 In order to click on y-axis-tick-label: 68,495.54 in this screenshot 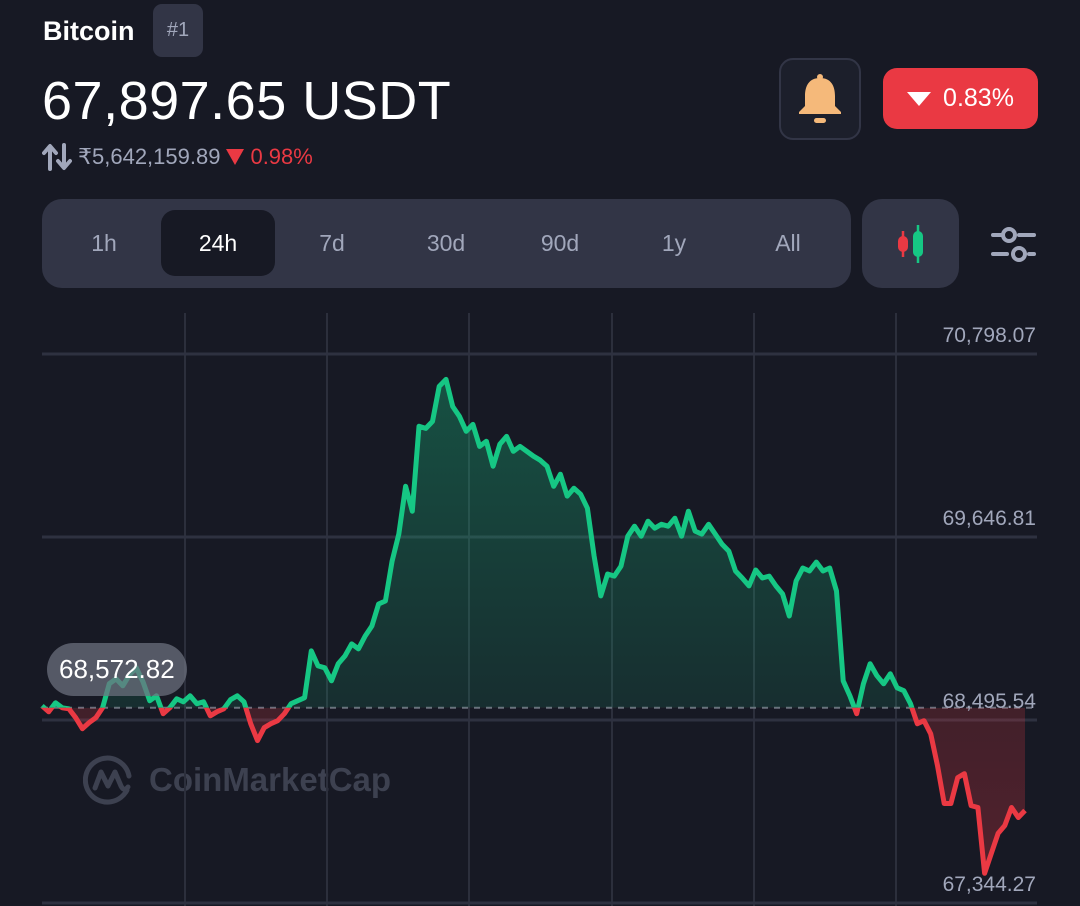, I will do `click(989, 701)`.